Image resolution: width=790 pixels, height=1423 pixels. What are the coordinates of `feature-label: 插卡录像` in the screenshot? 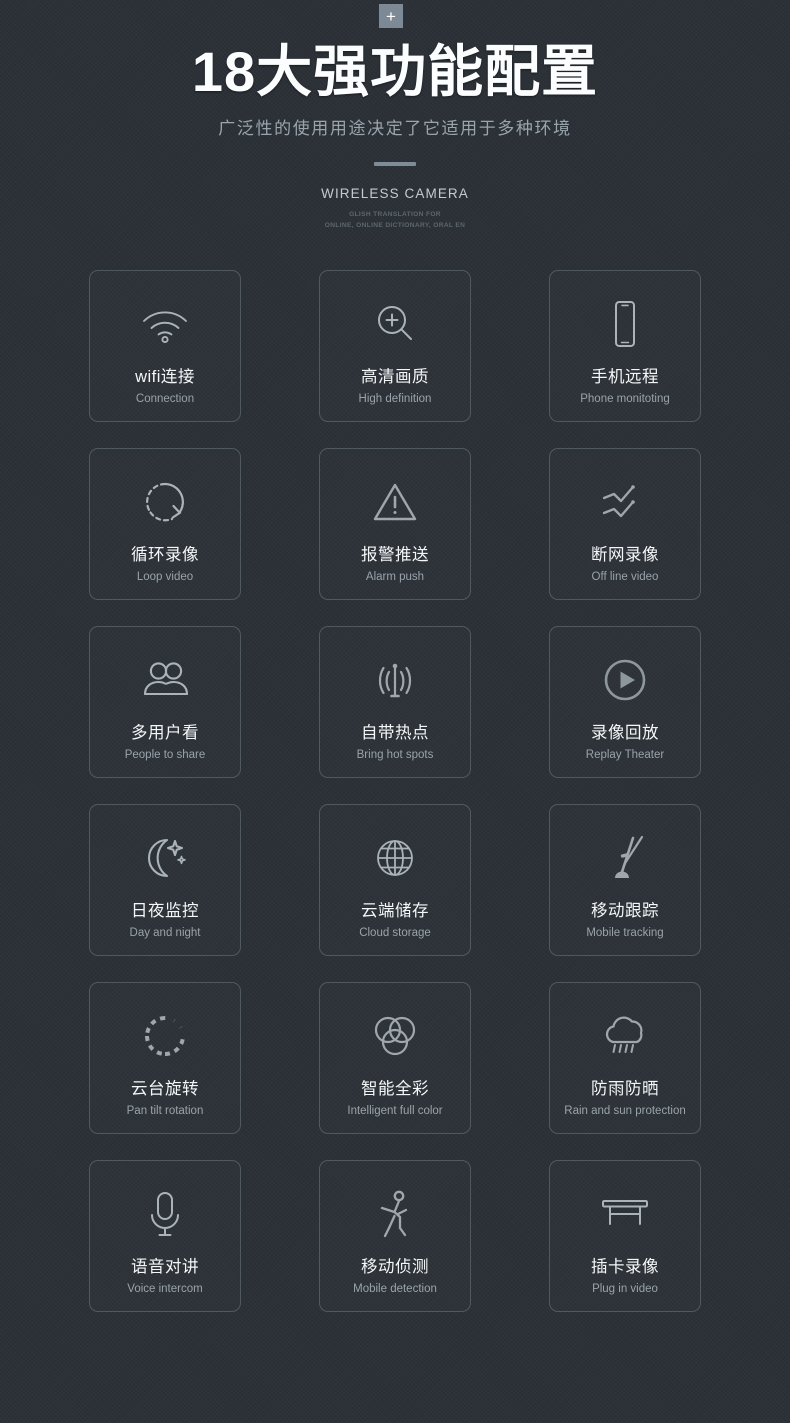 It's located at (625, 1266).